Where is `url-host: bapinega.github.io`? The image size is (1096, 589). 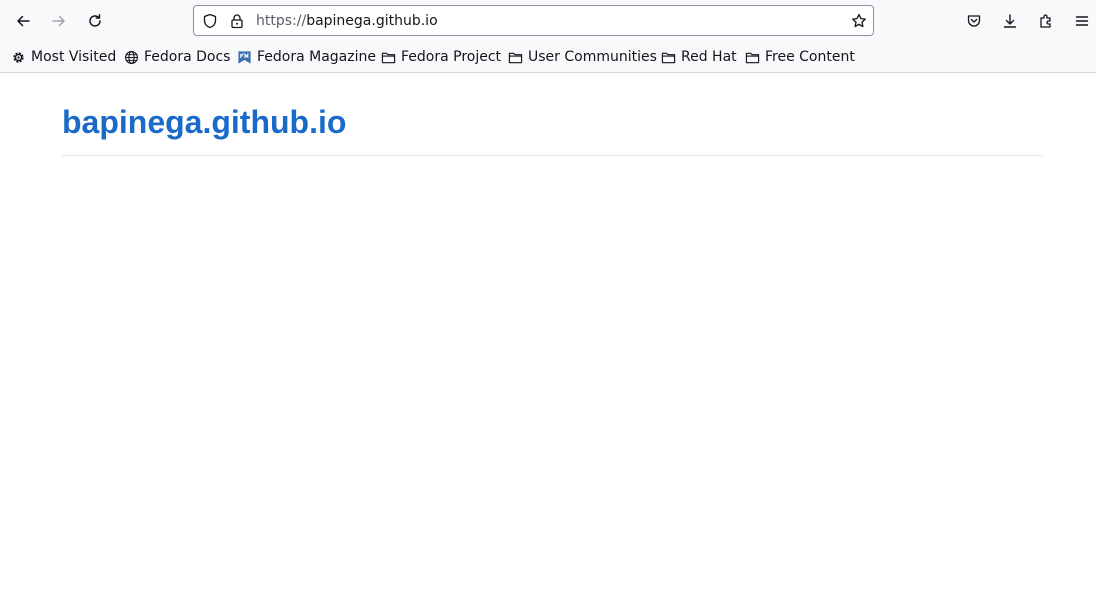 url-host: bapinega.github.io is located at coordinates (372, 21).